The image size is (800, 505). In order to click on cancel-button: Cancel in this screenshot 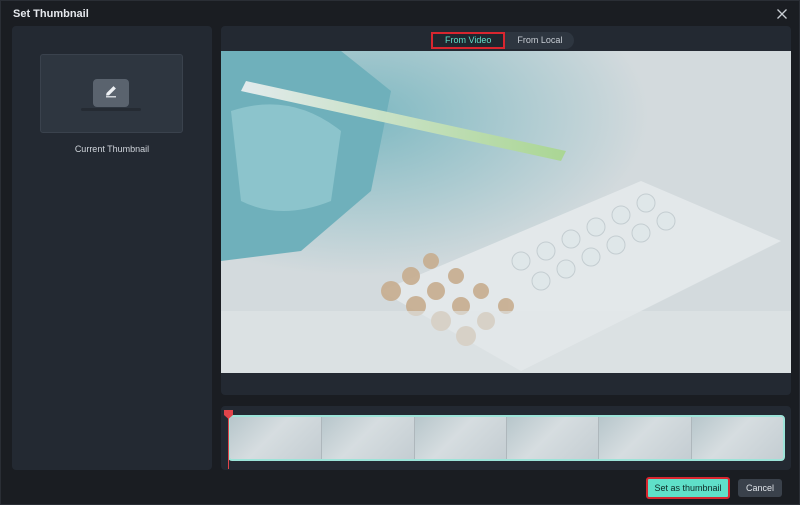, I will do `click(760, 488)`.